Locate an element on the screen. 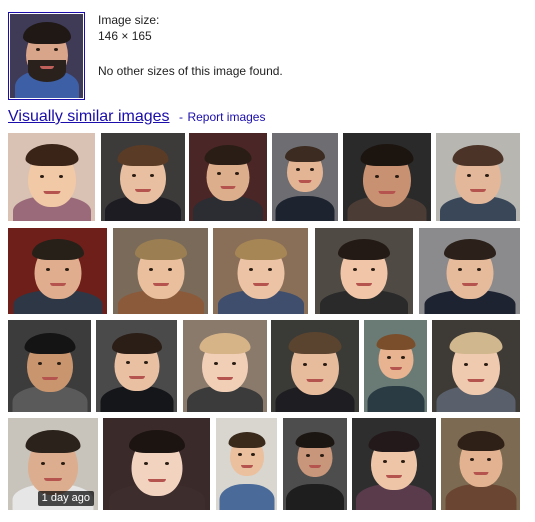 The image size is (535, 522). query-image-thumbnail is located at coordinates (46, 56).